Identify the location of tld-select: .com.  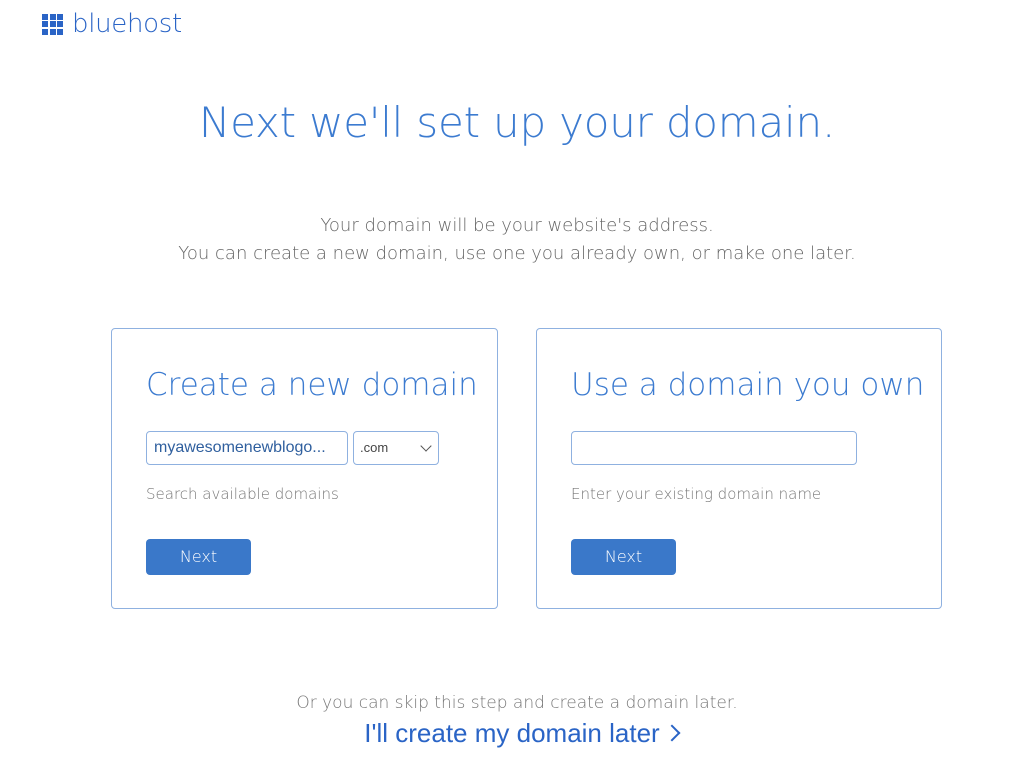
(396, 448).